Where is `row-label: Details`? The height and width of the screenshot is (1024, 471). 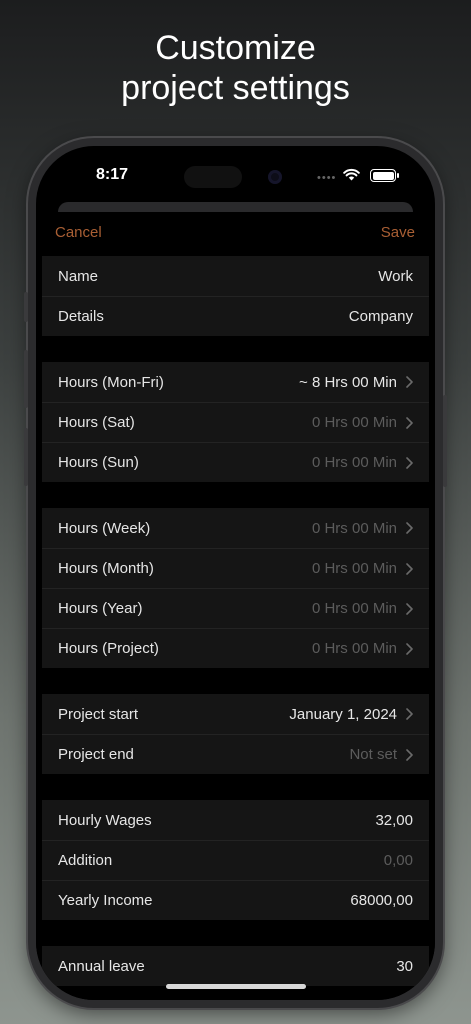 row-label: Details is located at coordinates (81, 316).